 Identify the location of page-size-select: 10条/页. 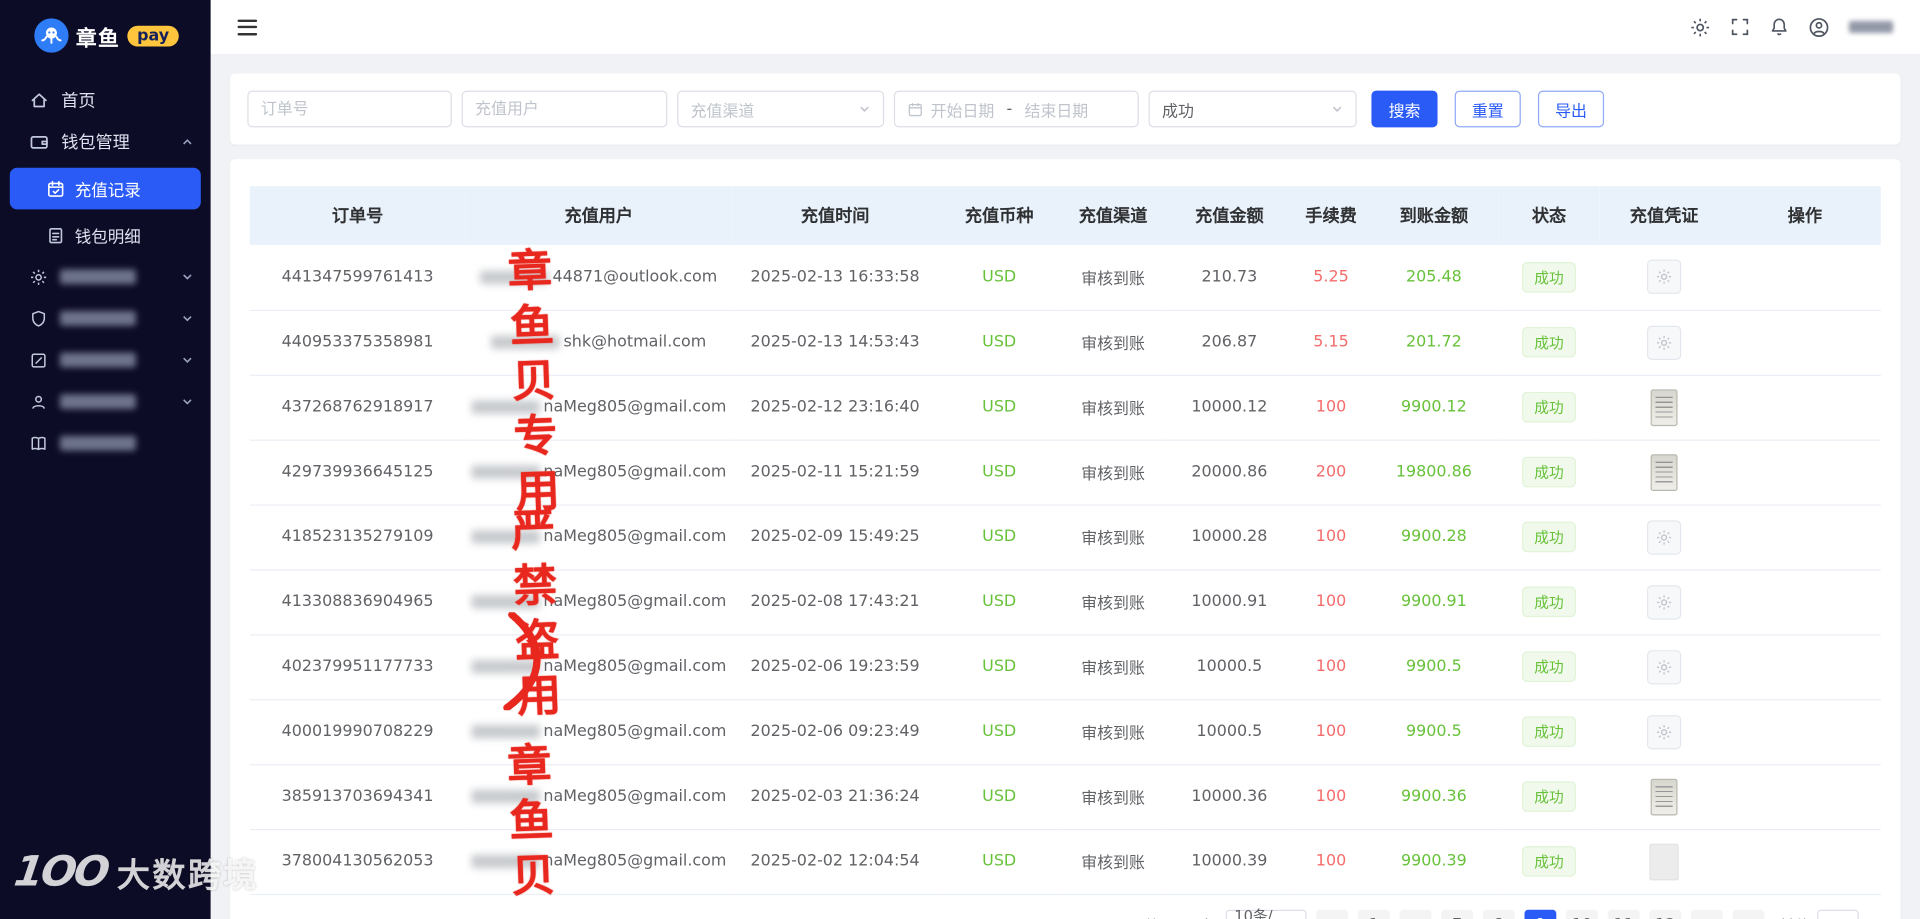
(1266, 913).